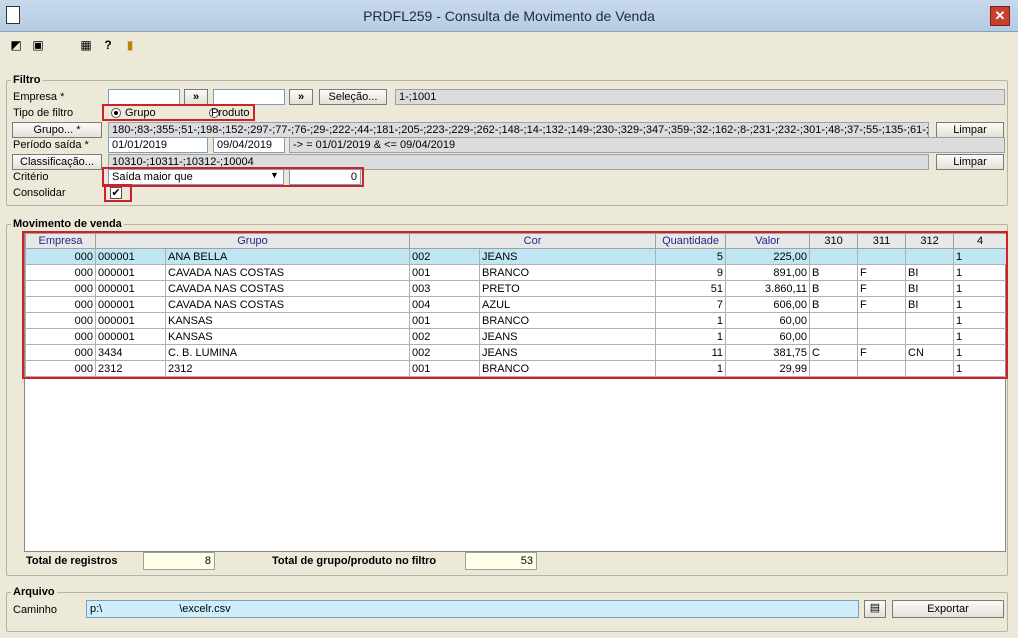 The image size is (1018, 638). Describe the element at coordinates (647, 145) in the screenshot. I see `periodo-expression: -> = 01/01/2019 & <= 09/04/2019` at that location.